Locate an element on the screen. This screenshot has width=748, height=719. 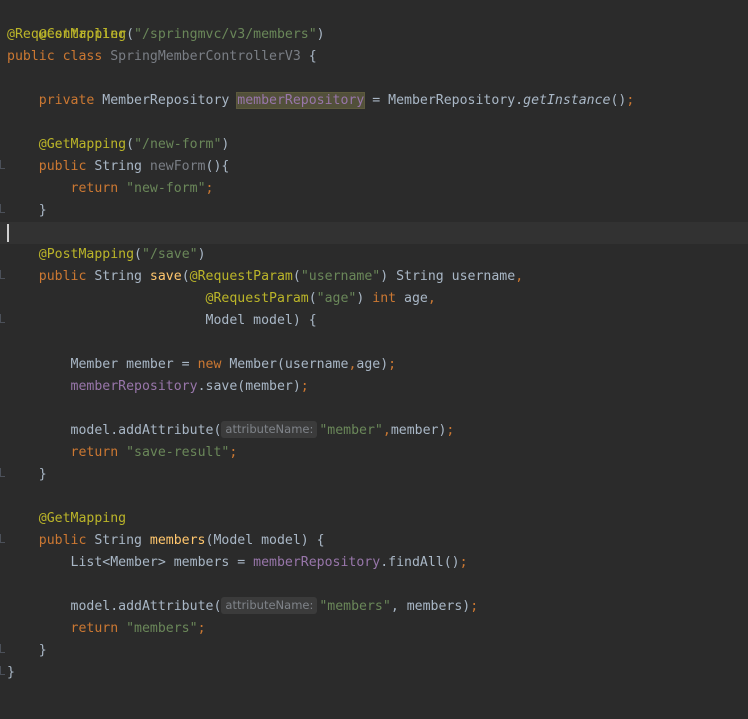
constructor-arg: age) is located at coordinates (372, 364).